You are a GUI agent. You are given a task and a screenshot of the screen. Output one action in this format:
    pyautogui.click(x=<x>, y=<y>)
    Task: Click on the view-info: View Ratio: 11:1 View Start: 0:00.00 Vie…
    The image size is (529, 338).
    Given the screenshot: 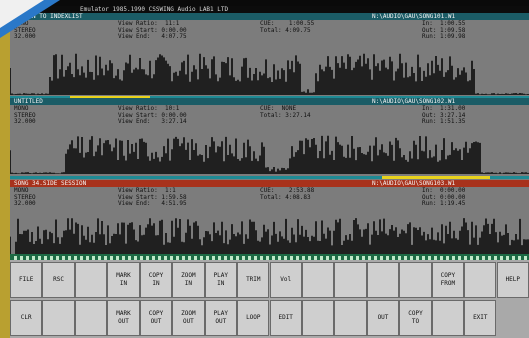 What is the action you would take?
    pyautogui.click(x=152, y=30)
    